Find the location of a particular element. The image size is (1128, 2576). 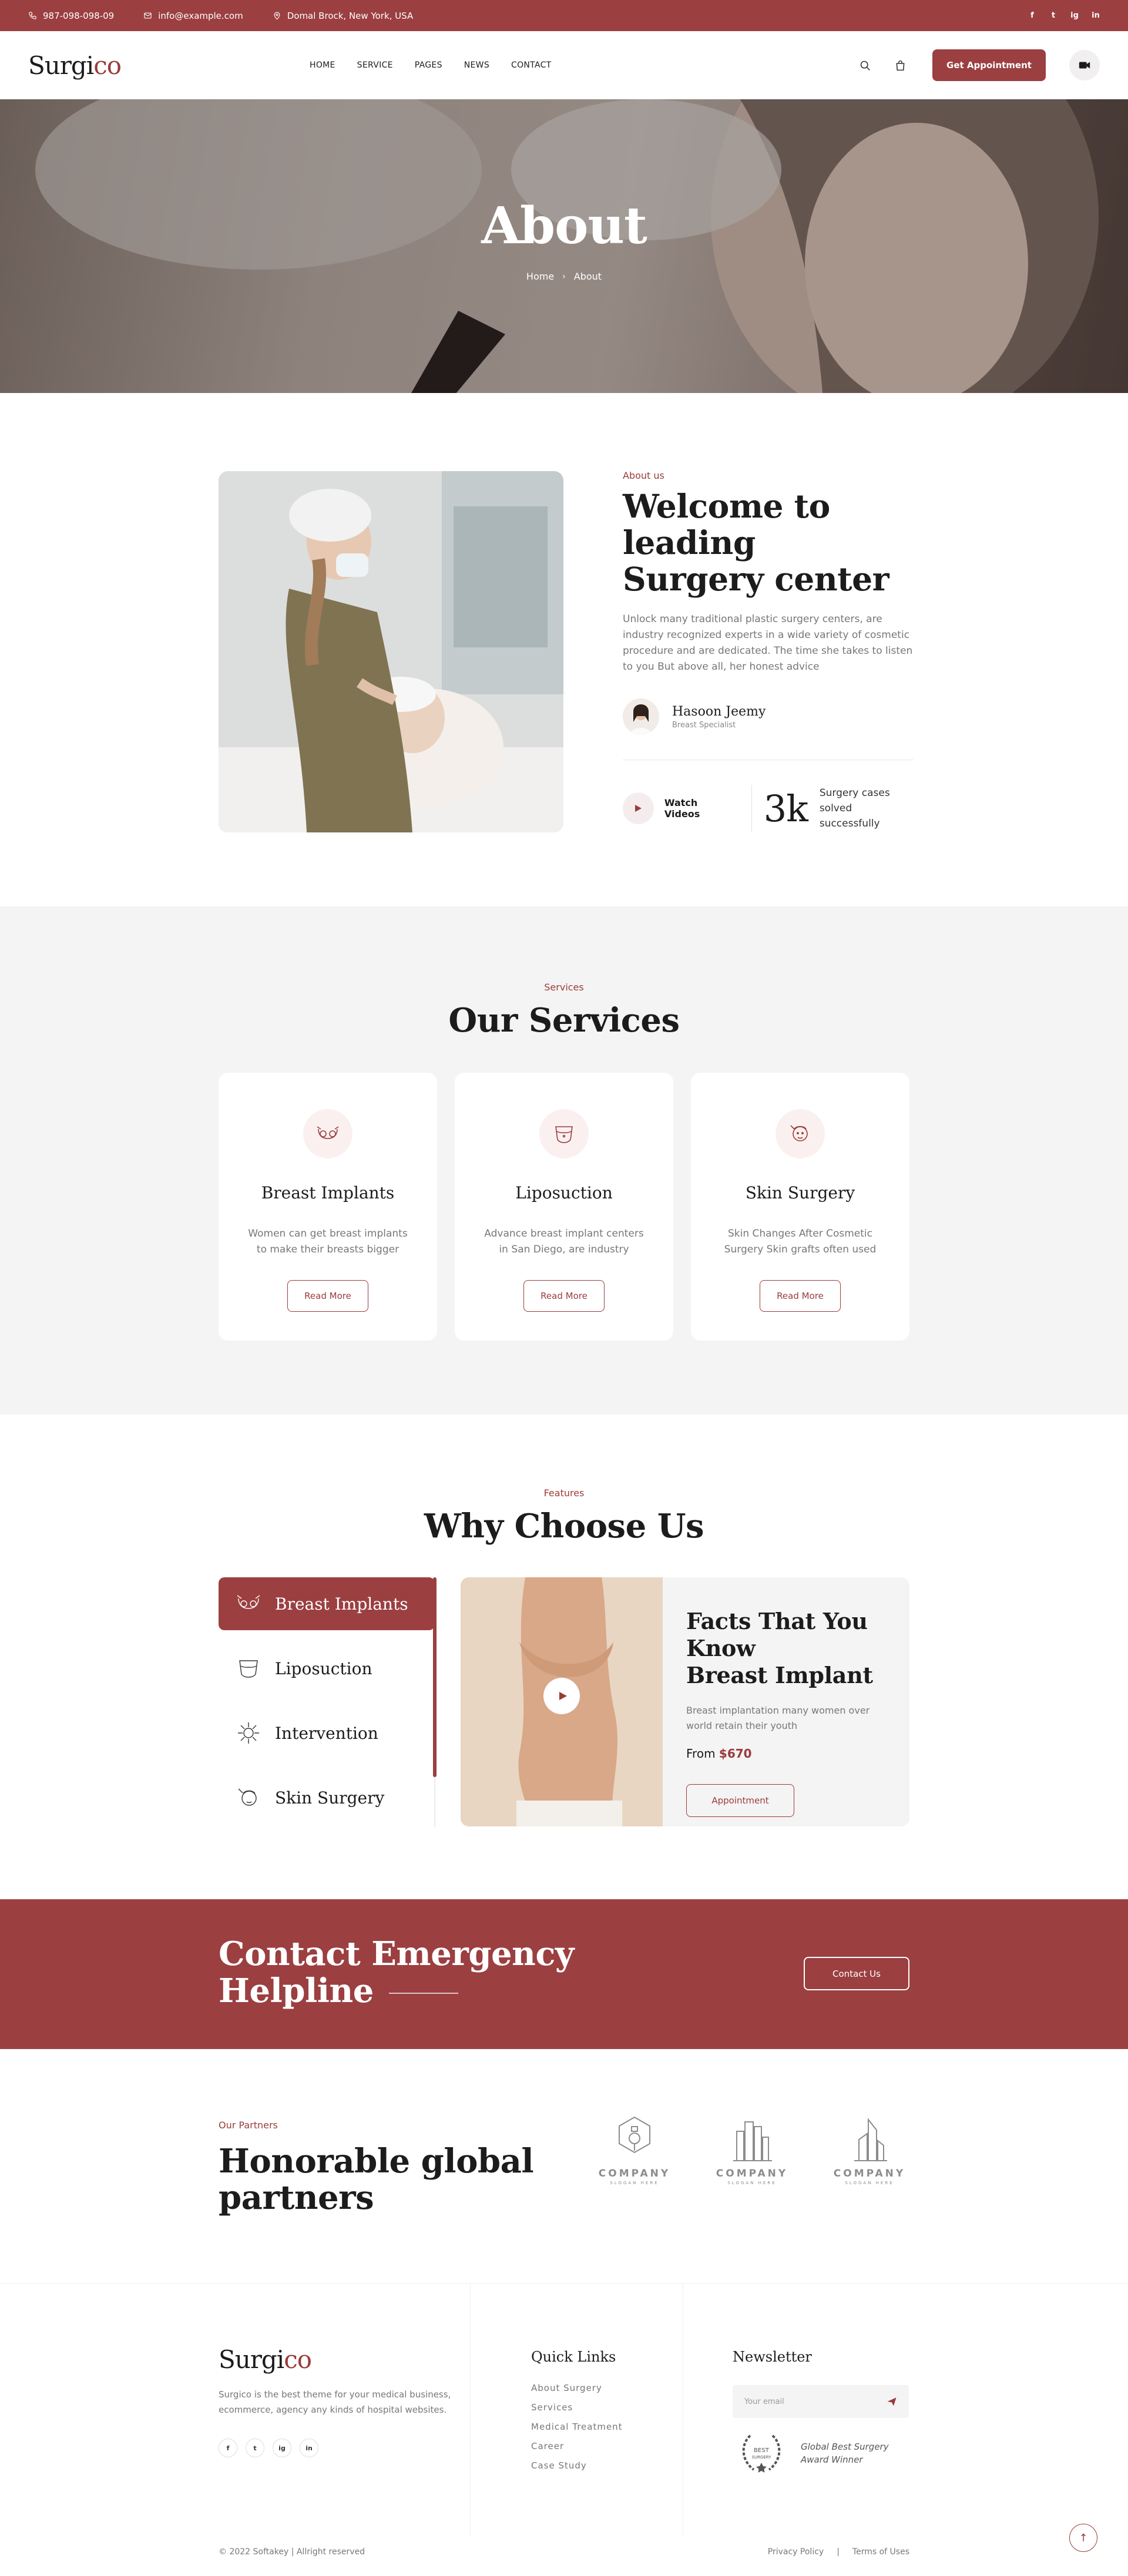

appointment-button: Appointment is located at coordinates (740, 1800).